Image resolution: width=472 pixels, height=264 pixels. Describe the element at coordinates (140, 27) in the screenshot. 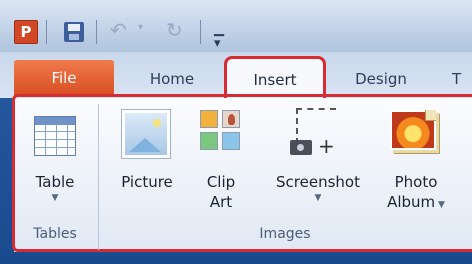

I see `undo-dropdown-icon: ▾` at that location.